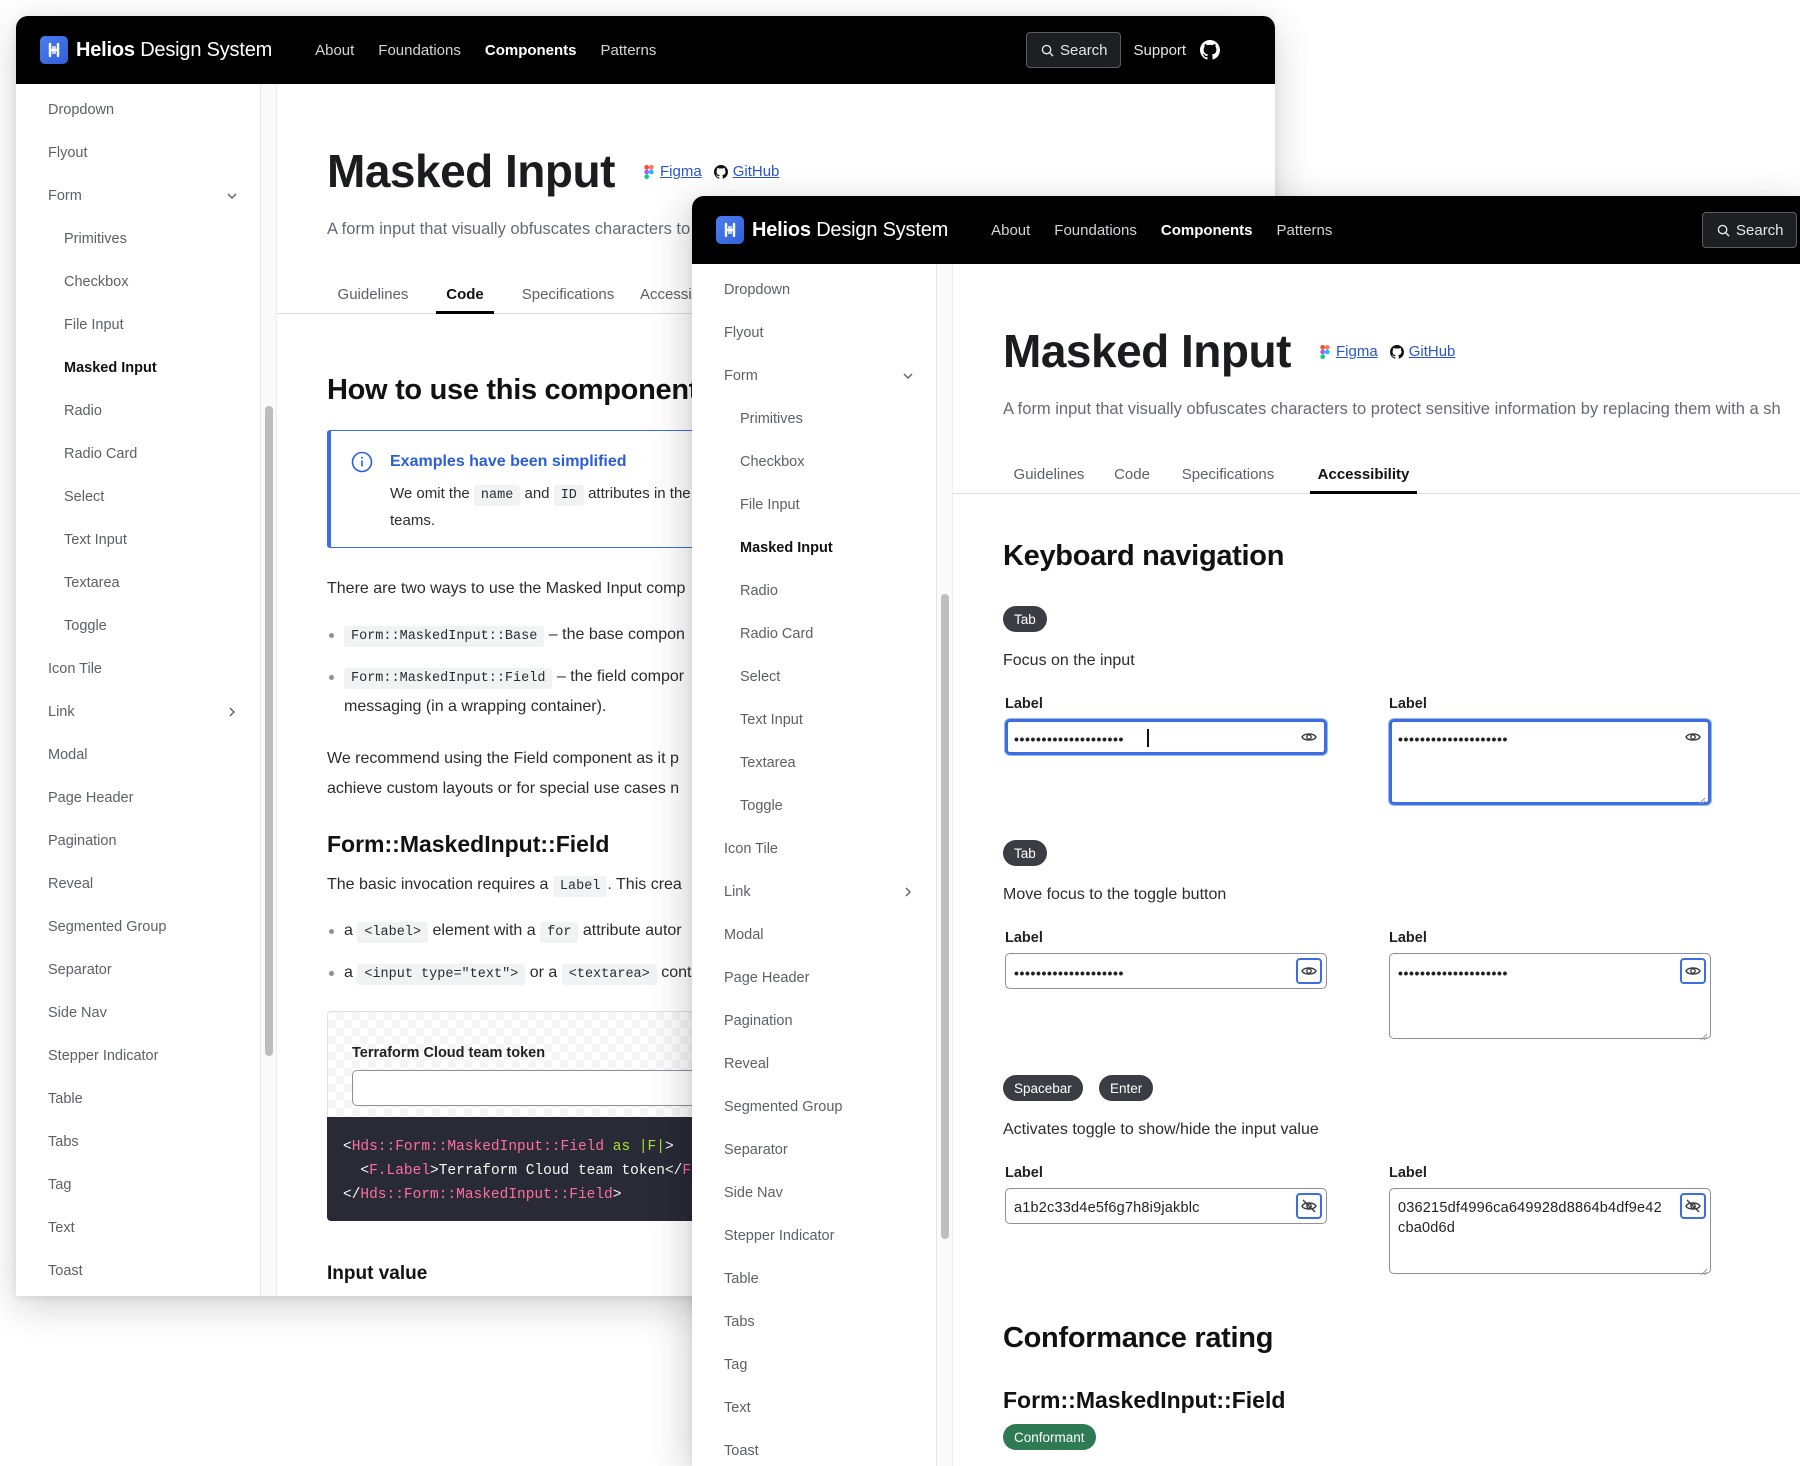 This screenshot has width=1800, height=1466. Describe the element at coordinates (1160, 50) in the screenshot. I see `support-link: Support` at that location.